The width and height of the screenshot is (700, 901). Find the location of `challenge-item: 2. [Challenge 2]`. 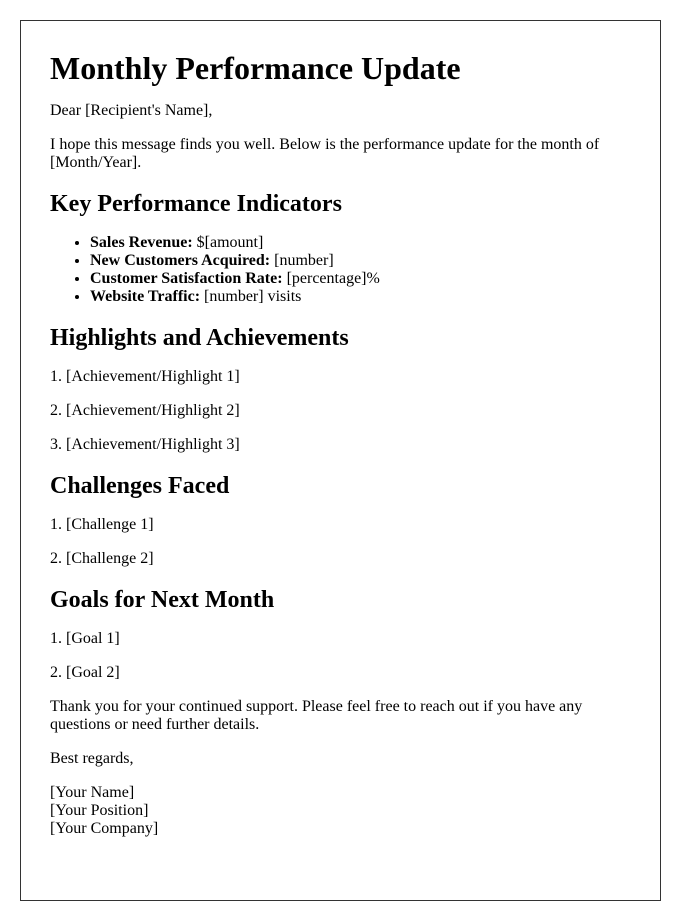

challenge-item: 2. [Challenge 2] is located at coordinates (102, 558).